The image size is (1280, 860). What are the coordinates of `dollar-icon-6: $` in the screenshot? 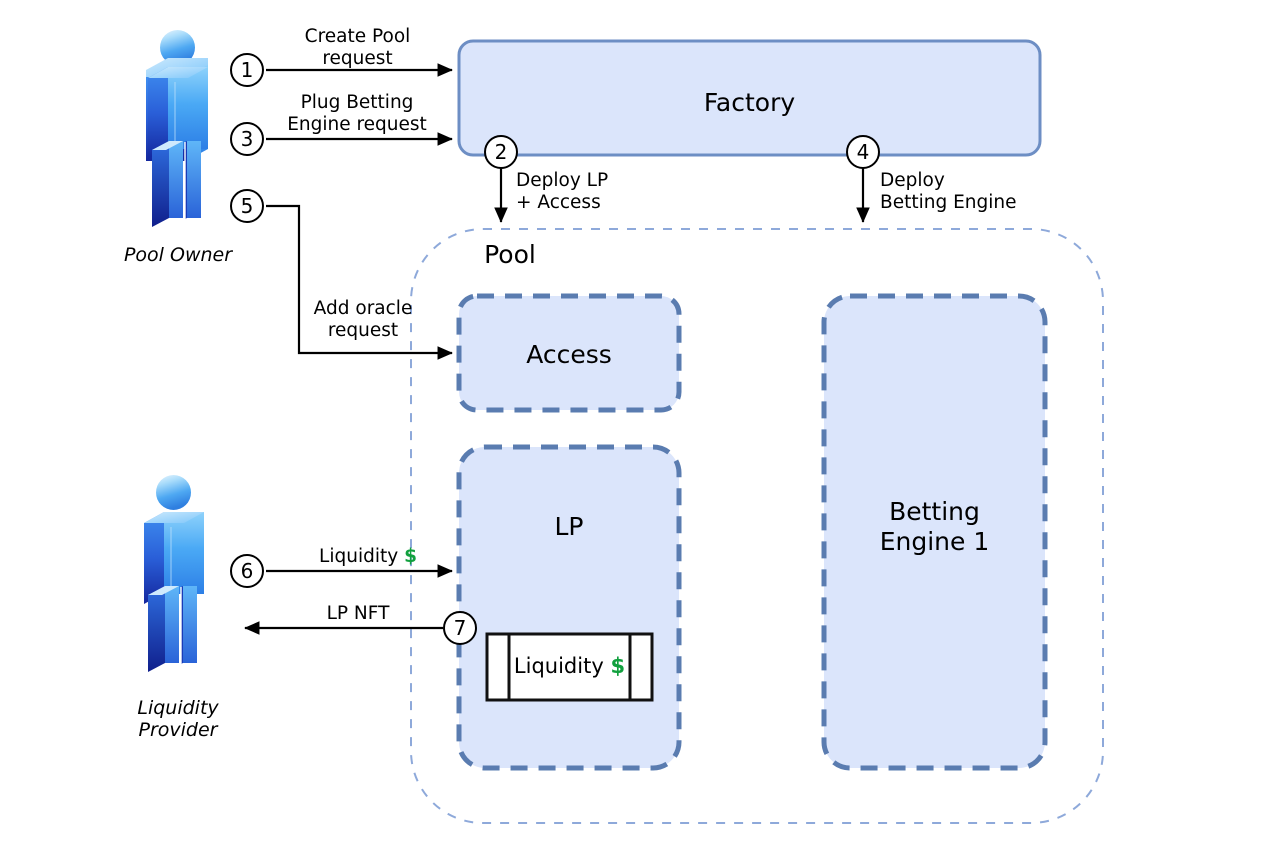 It's located at (410, 556).